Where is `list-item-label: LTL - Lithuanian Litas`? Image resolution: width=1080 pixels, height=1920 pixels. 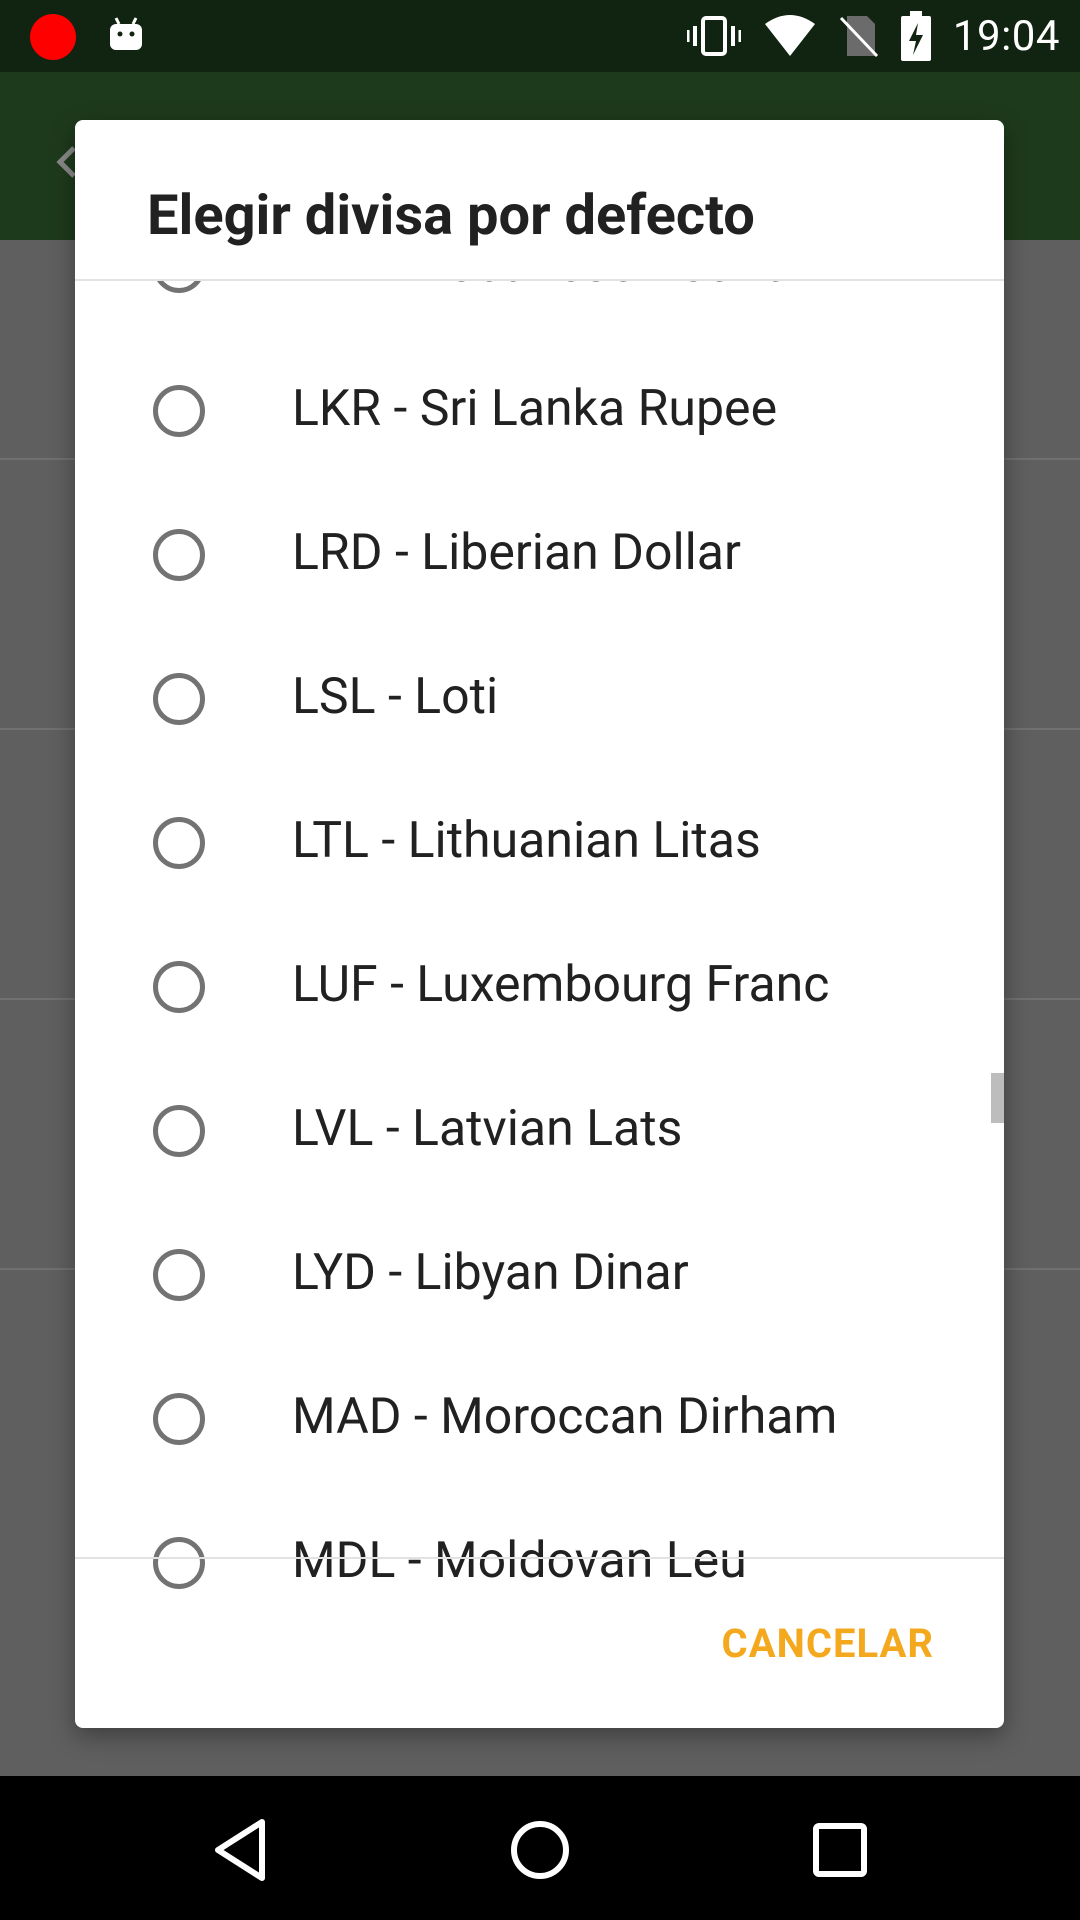 list-item-label: LTL - Lithuanian Litas is located at coordinates (526, 841).